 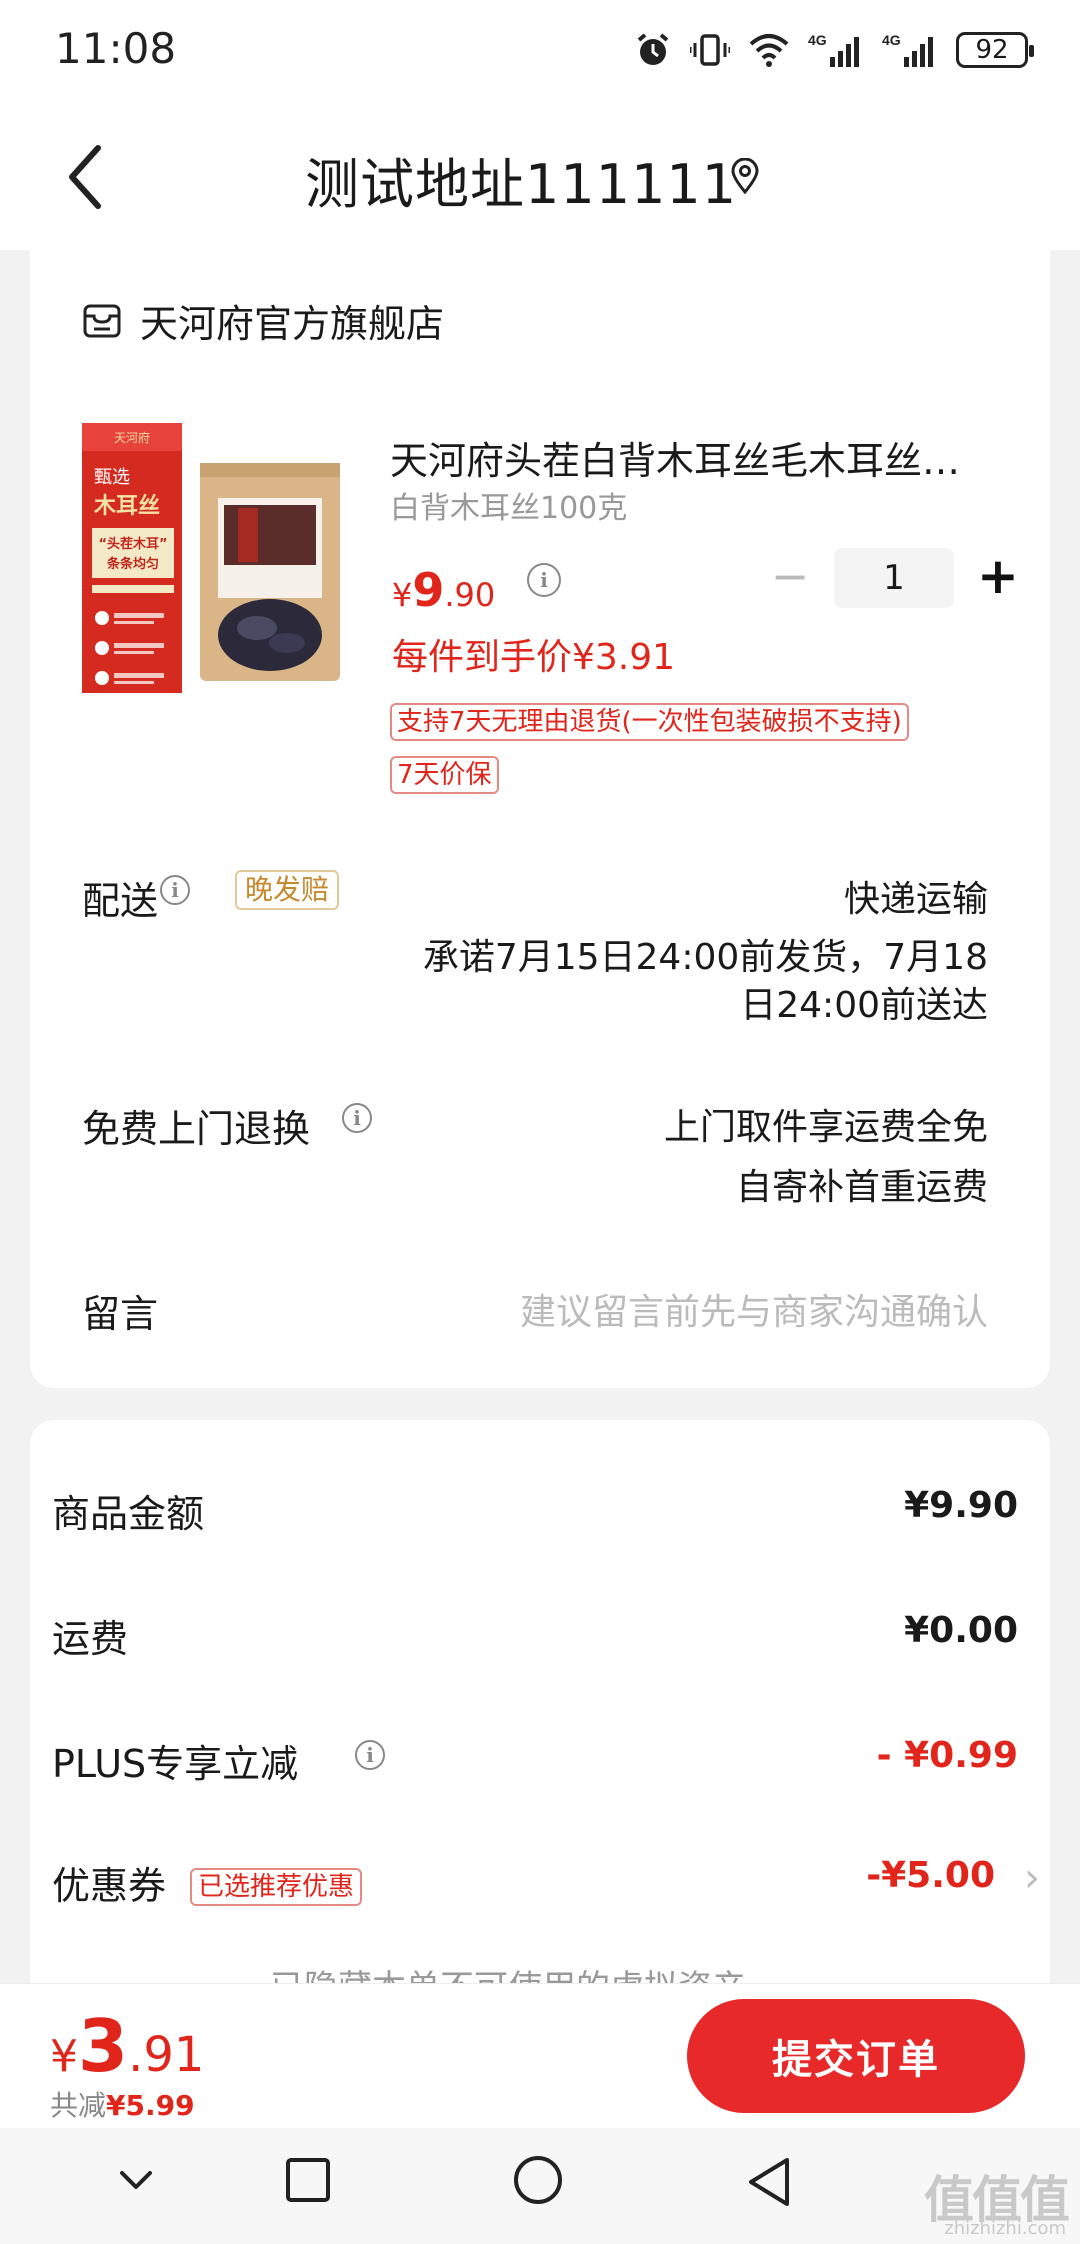 I want to click on return-service-label: 免费上门退换, so click(x=196, y=1129).